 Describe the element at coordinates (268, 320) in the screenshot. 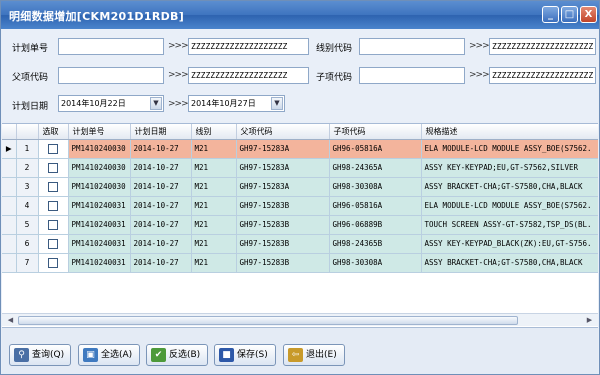

I see `scrollbar-thumb` at that location.